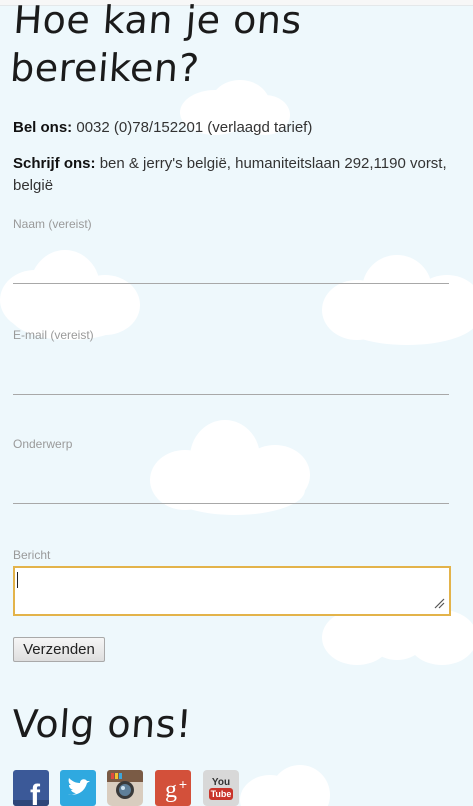 This screenshot has height=806, width=473. I want to click on message-label: Bericht, so click(32, 555).